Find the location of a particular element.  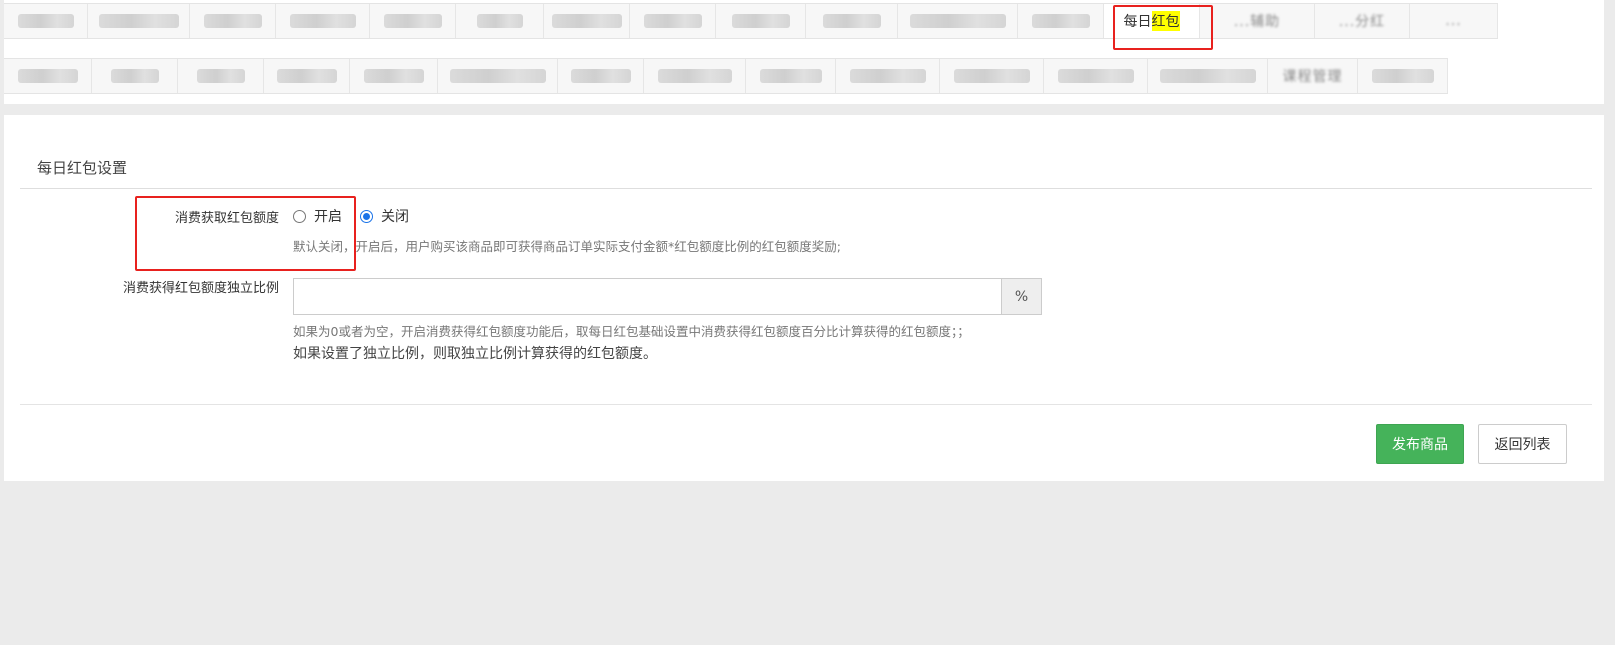

tab-label: ...辅助 is located at coordinates (1257, 22).